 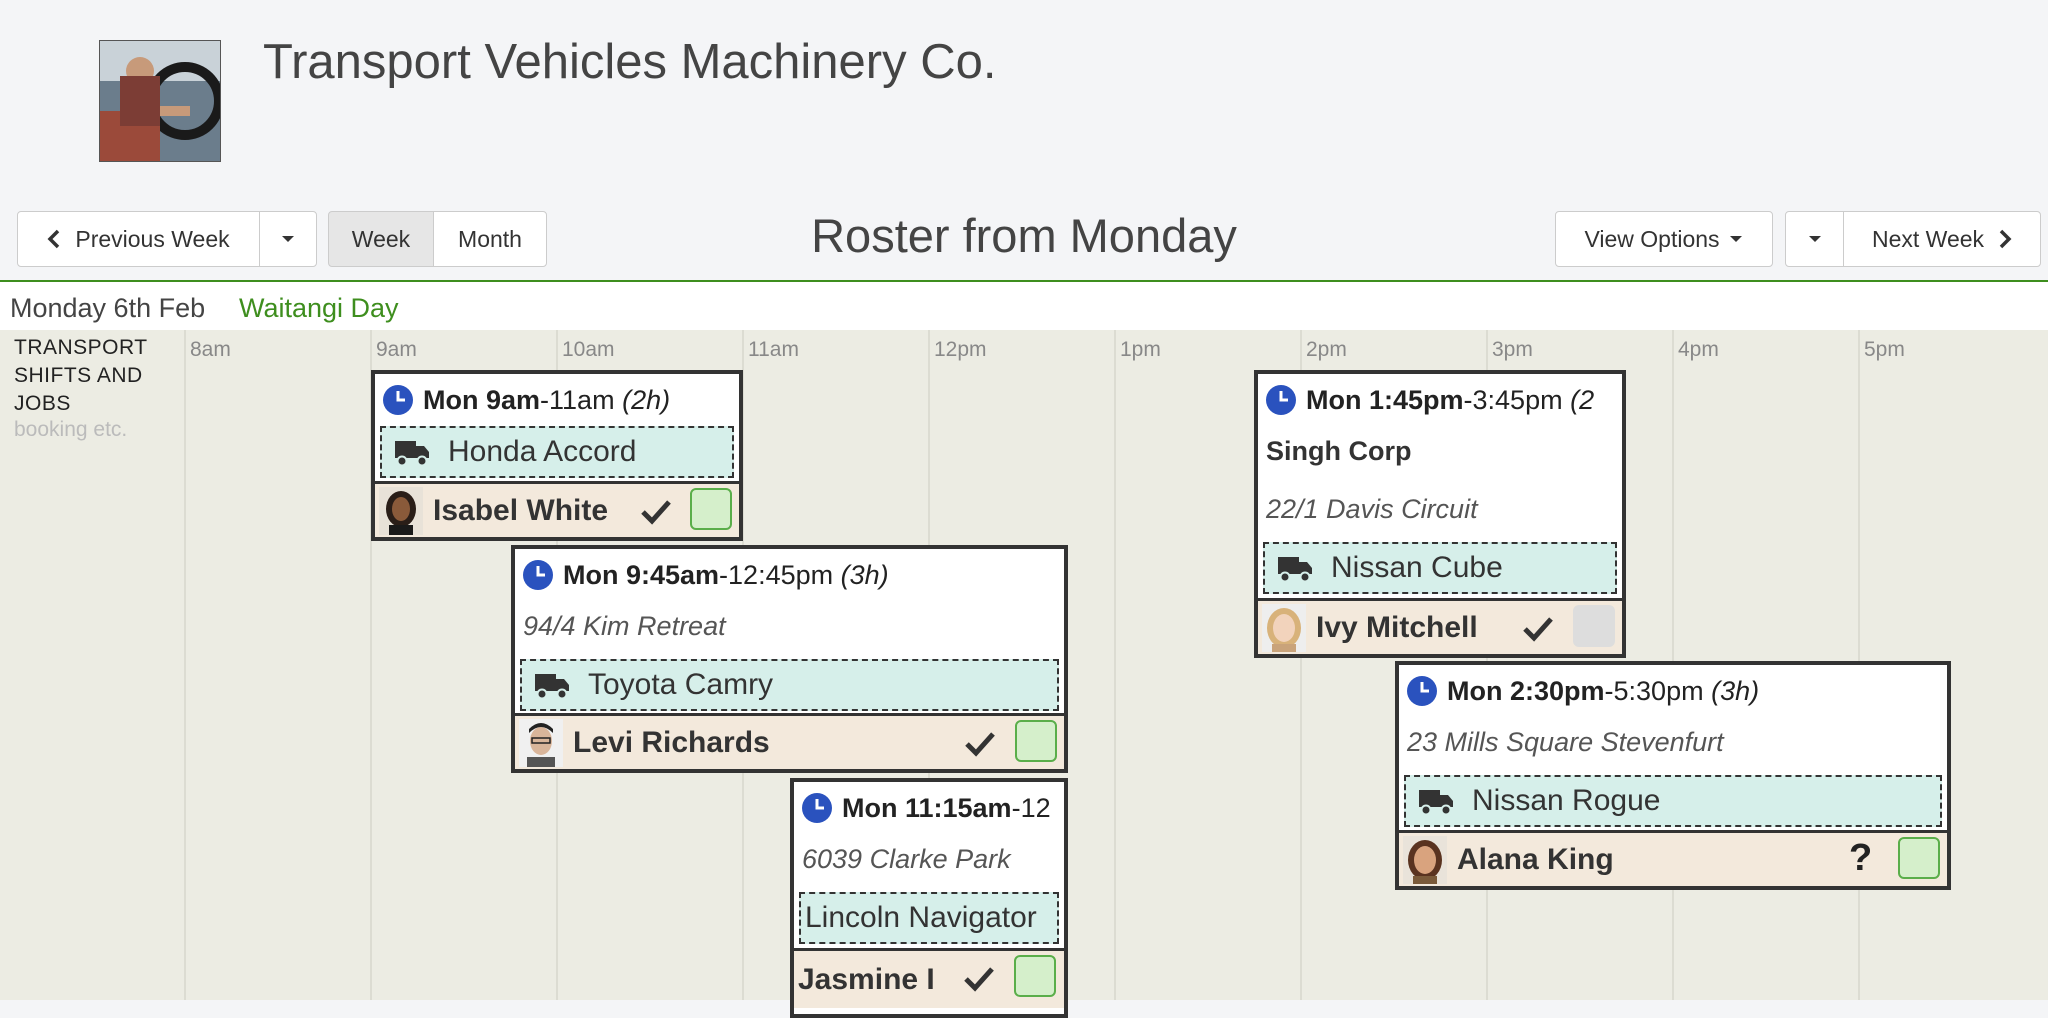 What do you see at coordinates (776, 574) in the screenshot?
I see `shift-end: -12:45pm` at bounding box center [776, 574].